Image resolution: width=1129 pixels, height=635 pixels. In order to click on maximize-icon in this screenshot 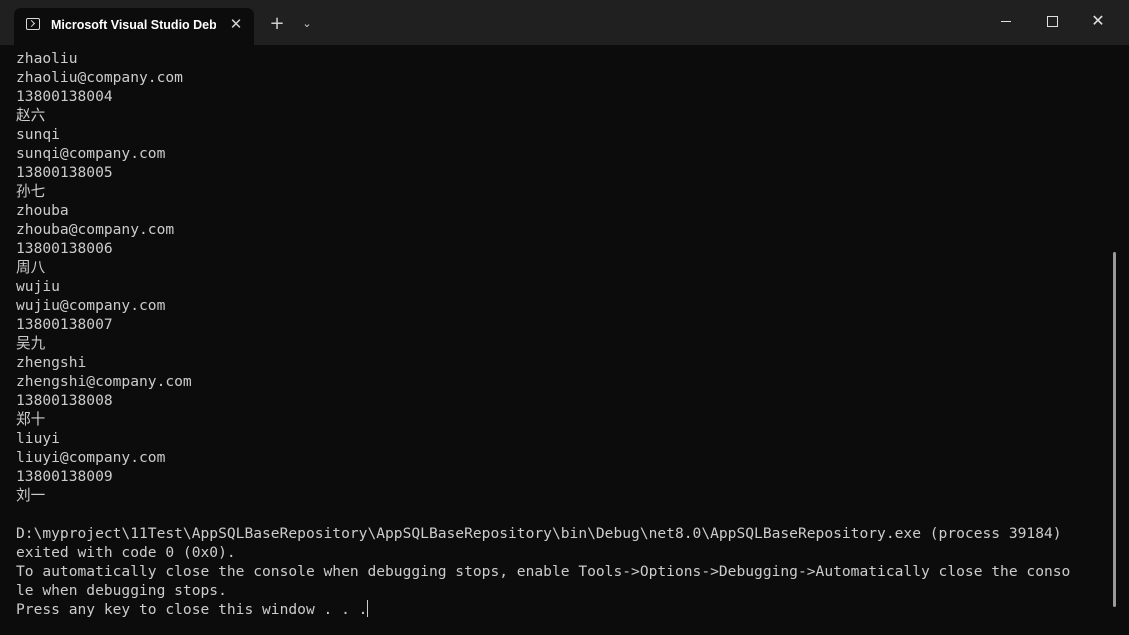, I will do `click(1052, 21)`.